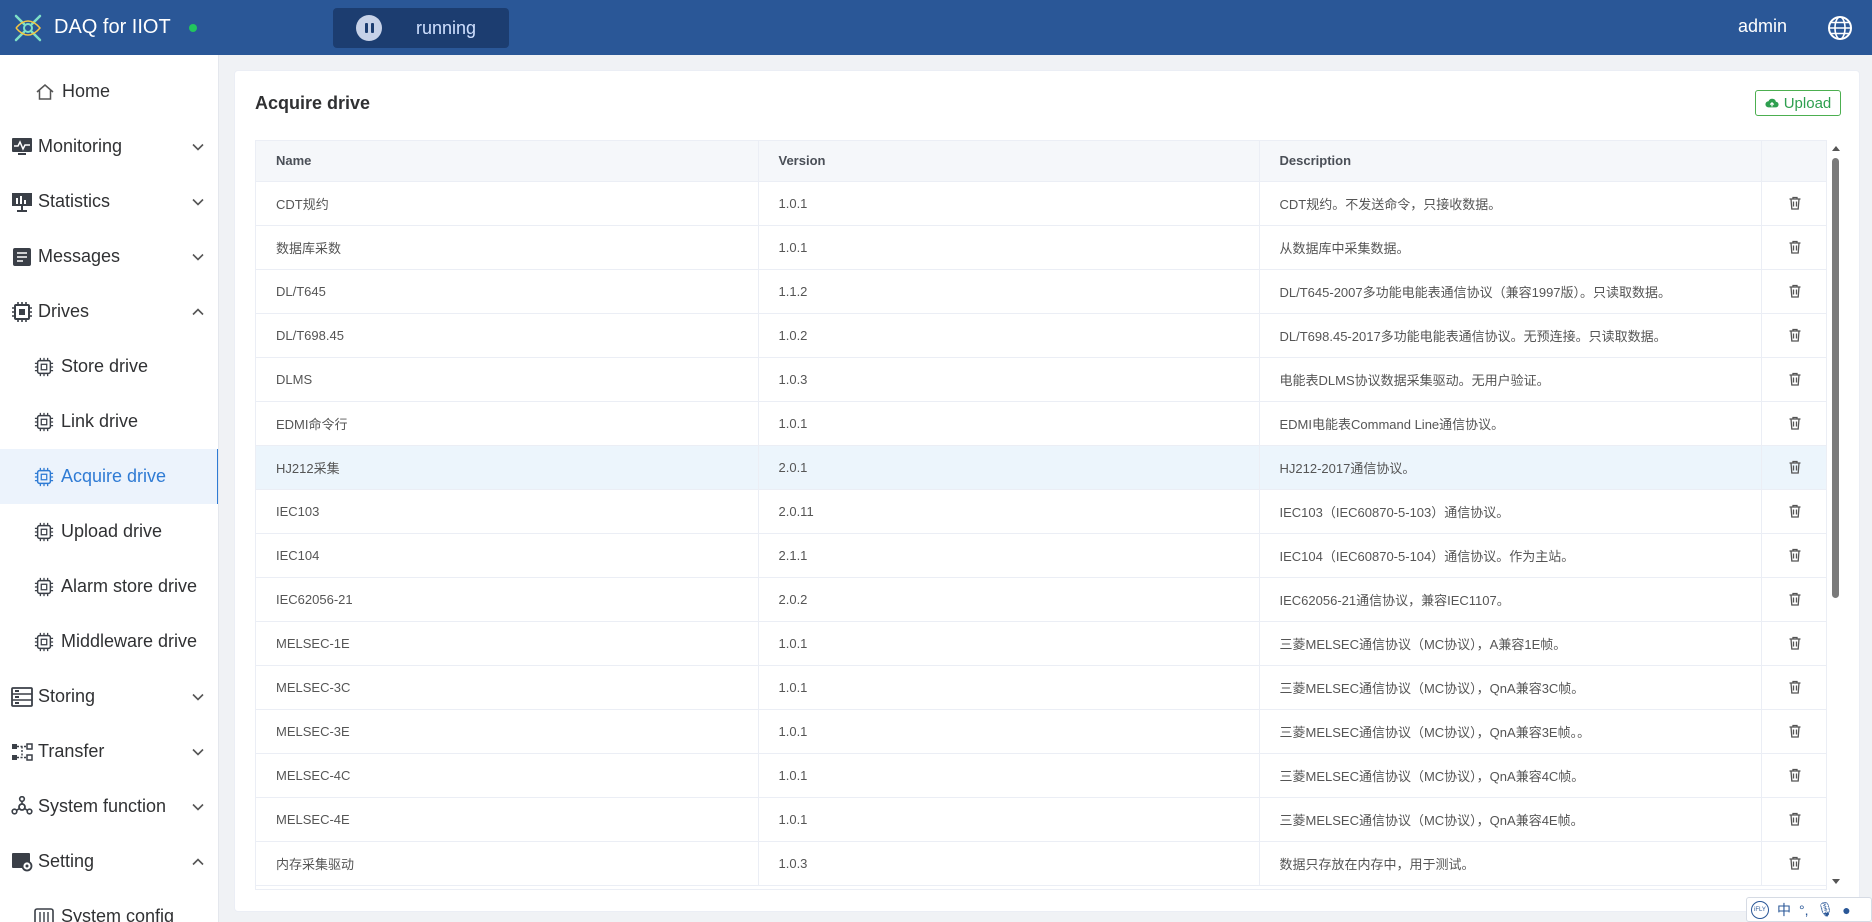 Image resolution: width=1872 pixels, height=922 pixels. Describe the element at coordinates (1041, 511) in the screenshot. I see `table-row: IEC103 2.0.11 IEC103（IEC60870-5-103）通信协议。` at that location.